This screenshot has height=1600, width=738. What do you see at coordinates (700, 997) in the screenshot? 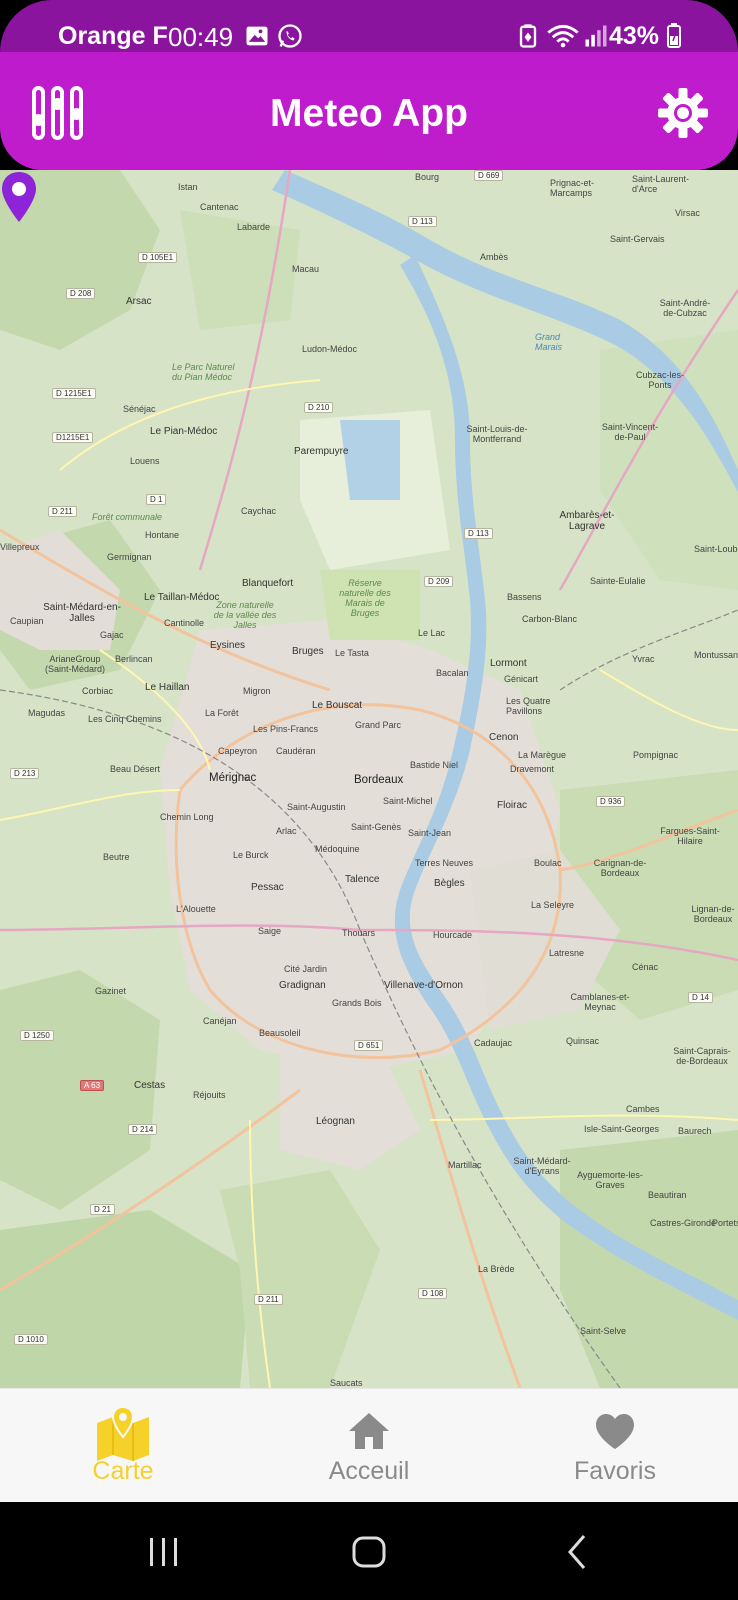
I see `road-tag: D 14` at bounding box center [700, 997].